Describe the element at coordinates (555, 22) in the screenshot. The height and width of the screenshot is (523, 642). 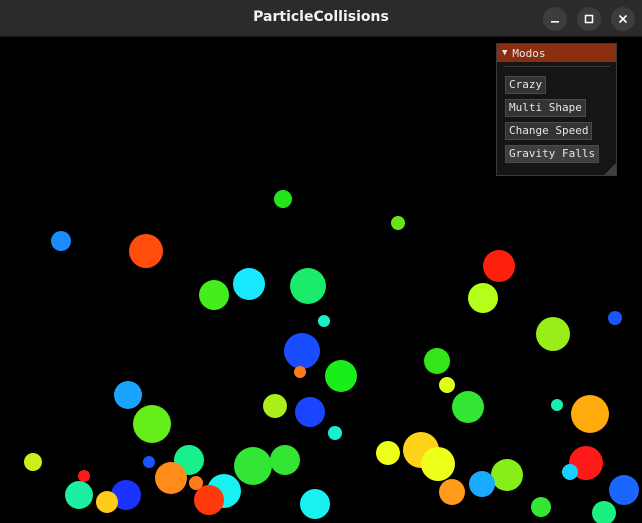
I see `minimize-icon` at that location.